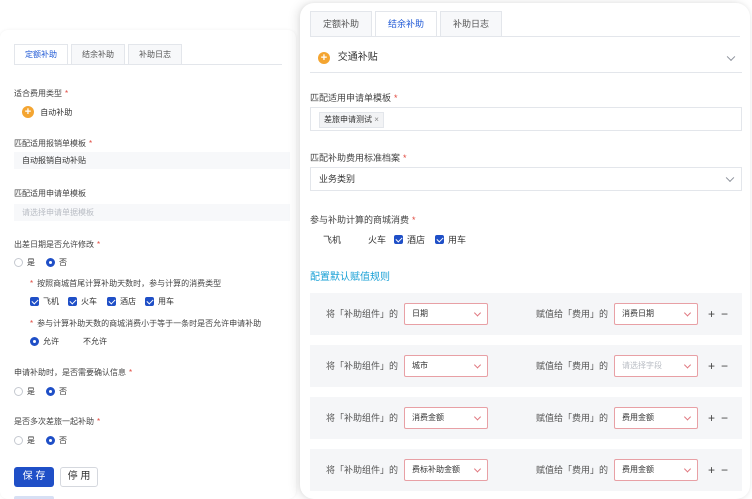 The width and height of the screenshot is (752, 499). Describe the element at coordinates (155, 54) in the screenshot. I see `left-tab-log: 补助日志` at that location.